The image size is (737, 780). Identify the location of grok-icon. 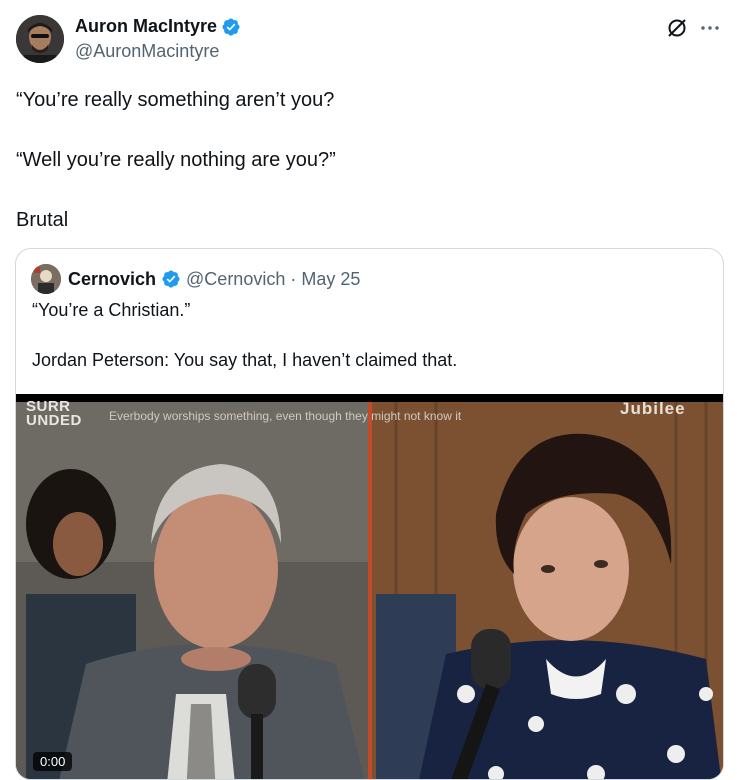
(677, 28).